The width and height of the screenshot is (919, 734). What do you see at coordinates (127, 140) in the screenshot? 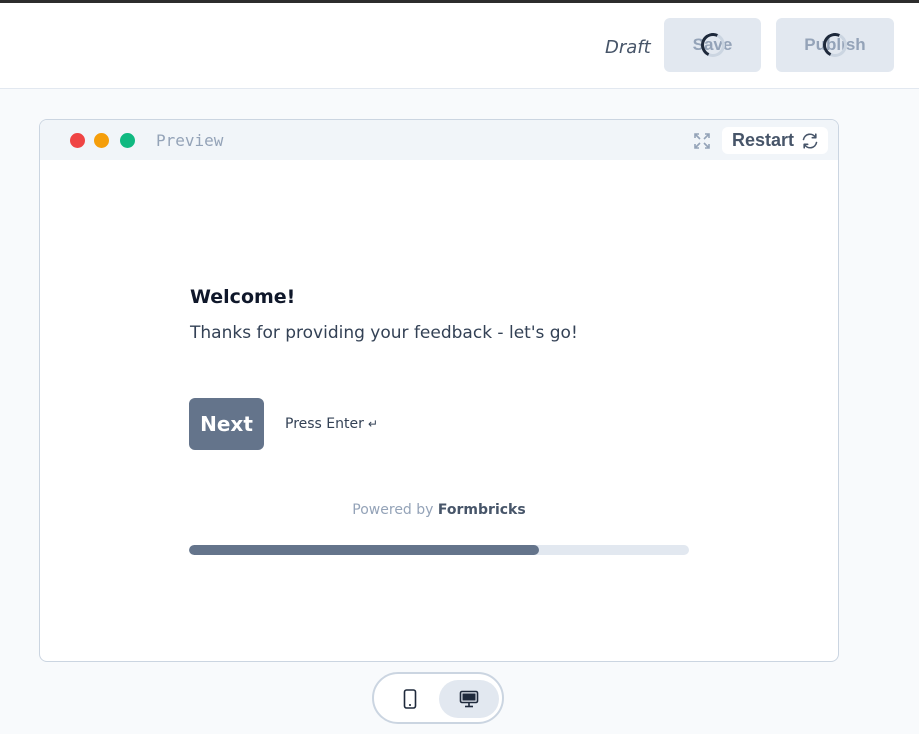
I see `window-maximize-dot` at bounding box center [127, 140].